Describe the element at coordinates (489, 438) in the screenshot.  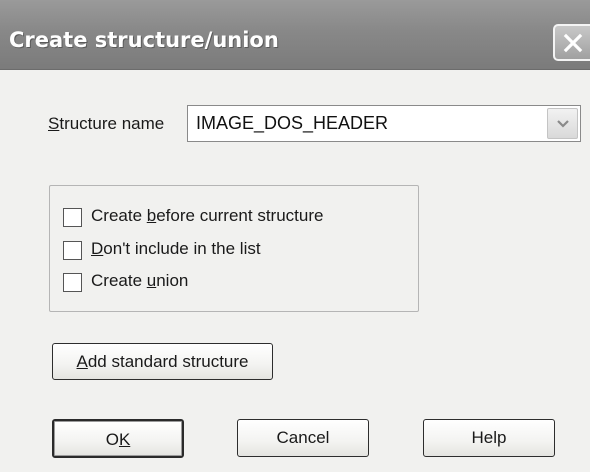
I see `help-button: Help` at that location.